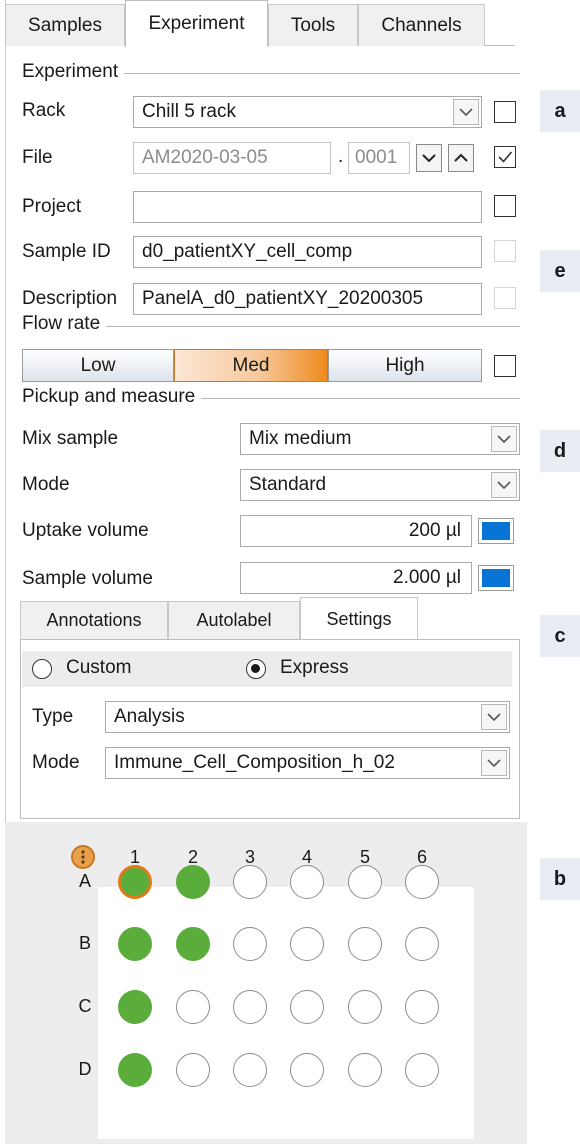 The height and width of the screenshot is (1144, 580). Describe the element at coordinates (250, 944) in the screenshot. I see `well-B3` at that location.